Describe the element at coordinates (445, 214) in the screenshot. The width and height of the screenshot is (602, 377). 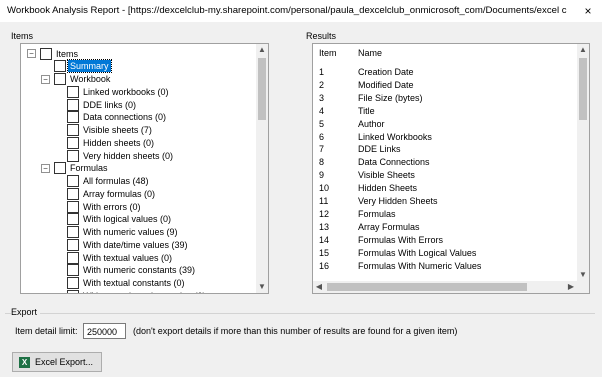
I see `results-row: 12 Formulas` at that location.